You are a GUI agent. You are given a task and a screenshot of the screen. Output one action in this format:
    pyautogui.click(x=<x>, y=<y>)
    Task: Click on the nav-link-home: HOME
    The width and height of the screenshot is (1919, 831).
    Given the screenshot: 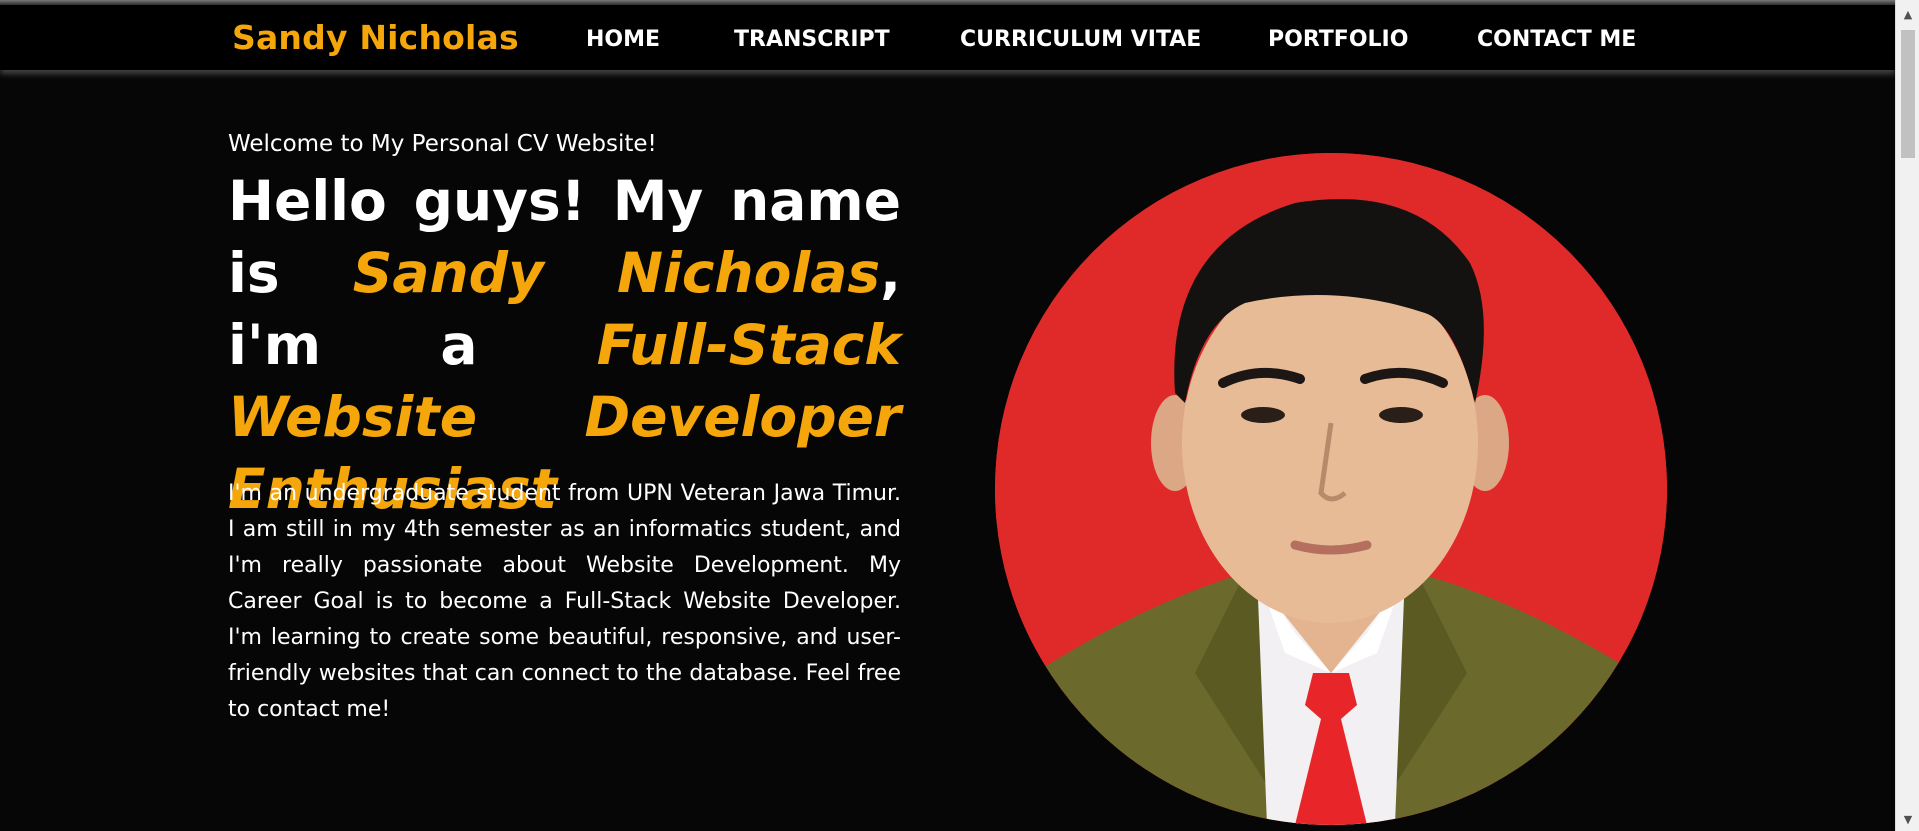 What is the action you would take?
    pyautogui.click(x=623, y=39)
    